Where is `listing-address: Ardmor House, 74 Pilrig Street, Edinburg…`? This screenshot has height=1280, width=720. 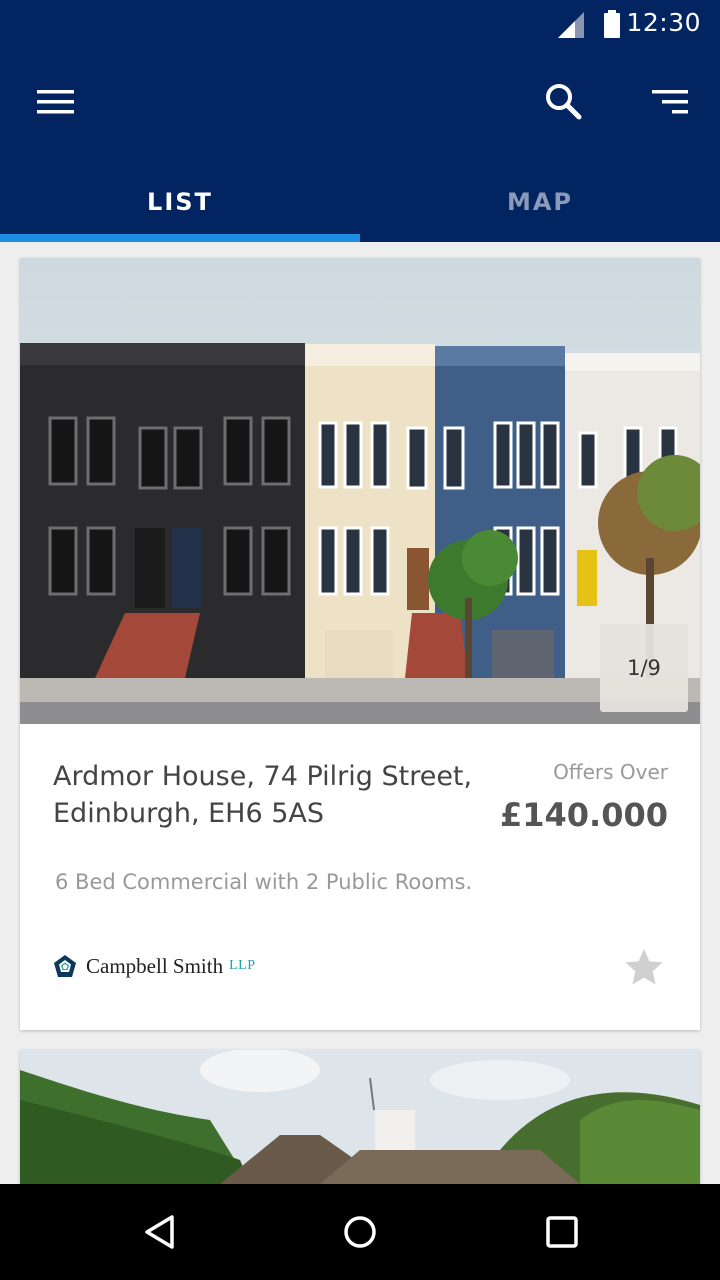 listing-address: Ardmor House, 74 Pilrig Street, Edinburg… is located at coordinates (263, 795).